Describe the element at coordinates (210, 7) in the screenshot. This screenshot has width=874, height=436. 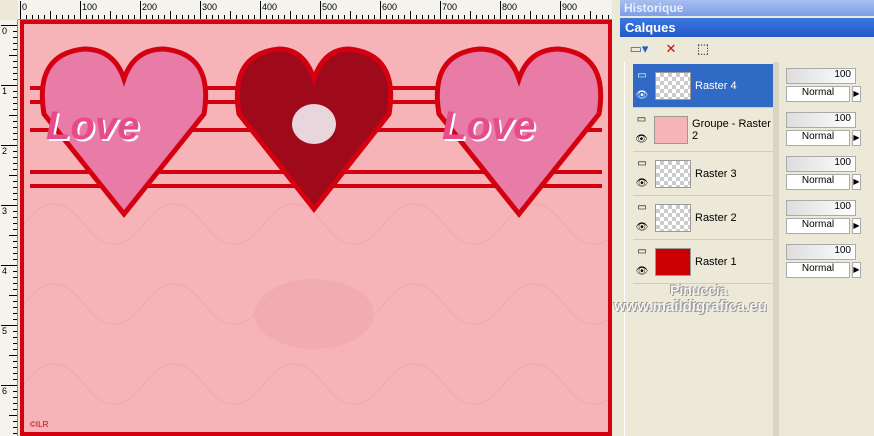
I see `ruler-label: 300` at that location.